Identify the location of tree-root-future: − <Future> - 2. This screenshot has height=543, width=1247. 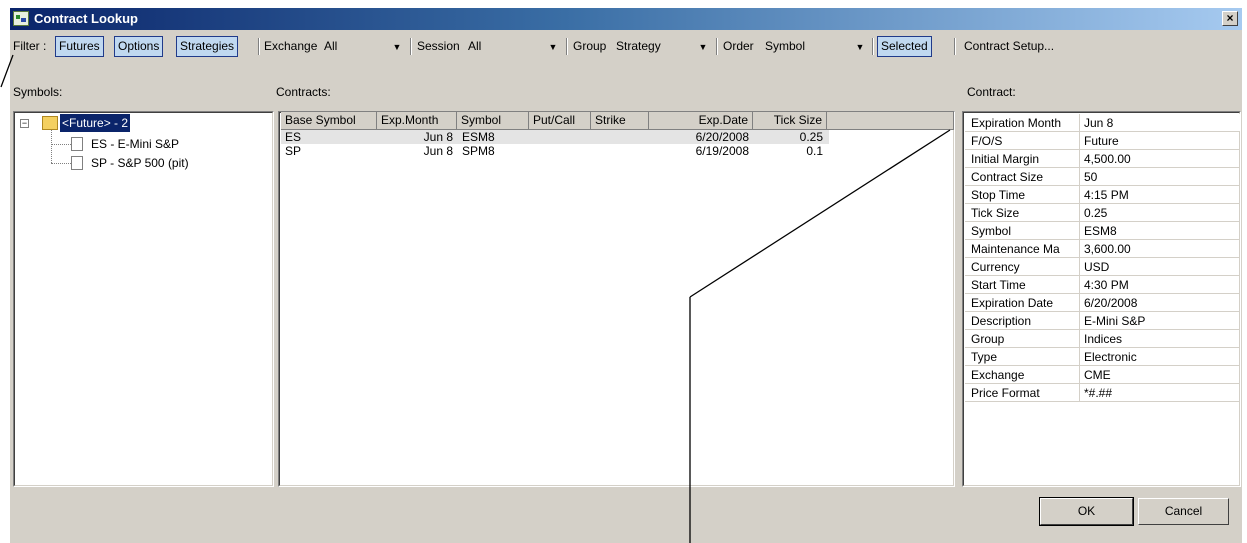
(140, 123).